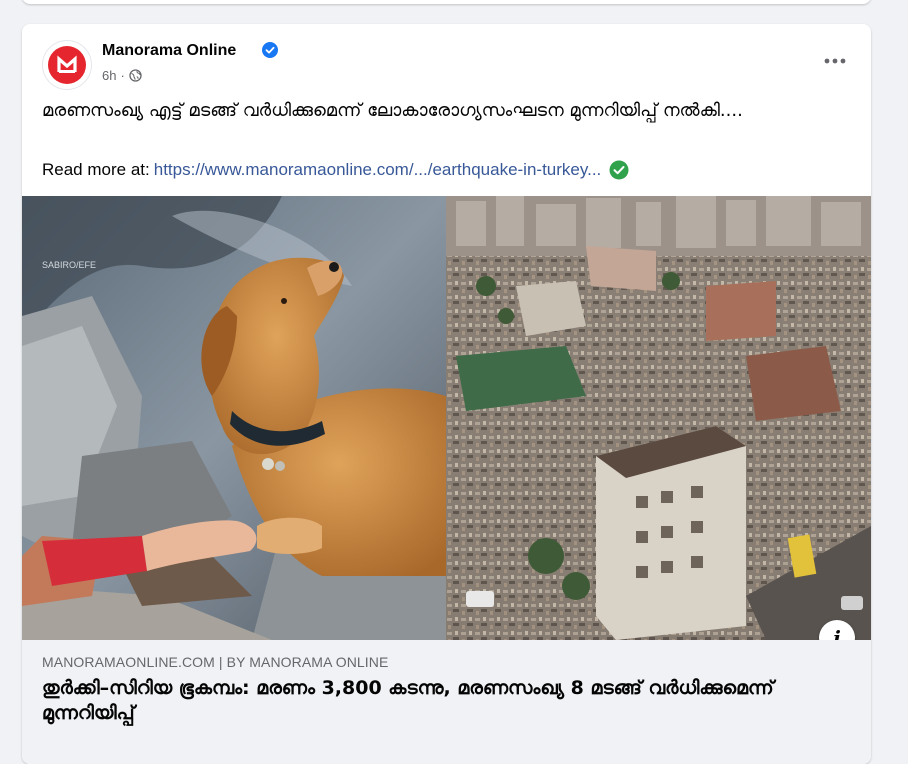 Image resolution: width=908 pixels, height=764 pixels. What do you see at coordinates (169, 51) in the screenshot?
I see `page-name: Manorama Online` at bounding box center [169, 51].